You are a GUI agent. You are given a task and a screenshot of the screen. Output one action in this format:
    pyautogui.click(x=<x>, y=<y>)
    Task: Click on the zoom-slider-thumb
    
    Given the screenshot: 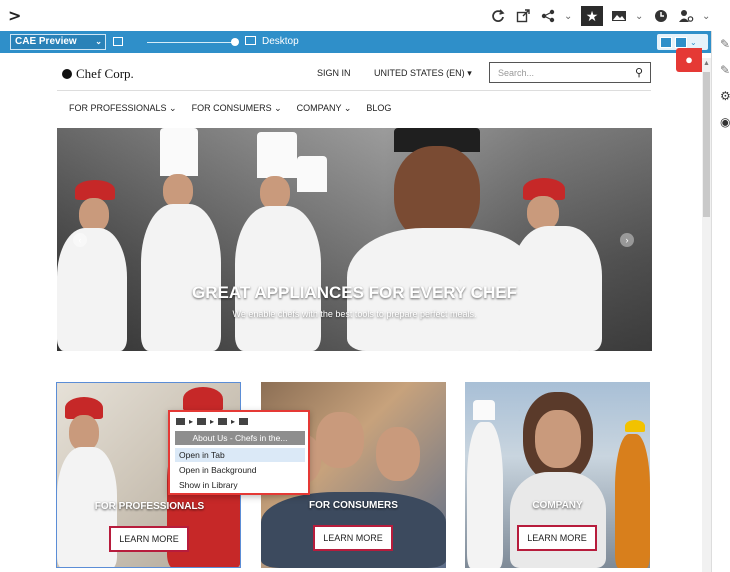 What is the action you would take?
    pyautogui.click(x=235, y=42)
    